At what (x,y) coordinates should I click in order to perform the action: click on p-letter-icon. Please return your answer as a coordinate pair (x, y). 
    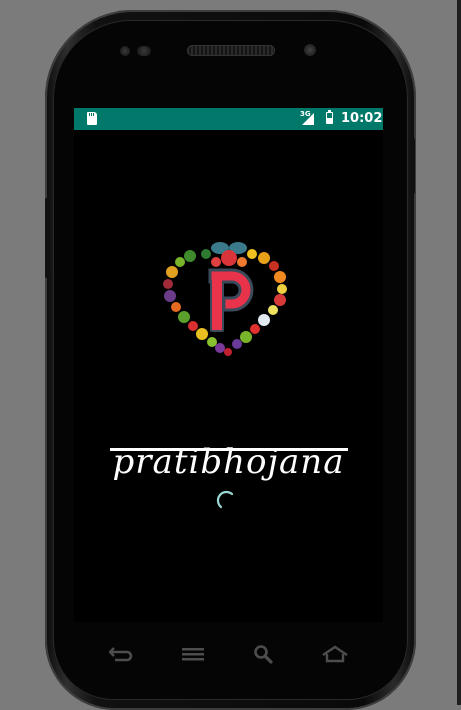
    Looking at the image, I should click on (231, 300).